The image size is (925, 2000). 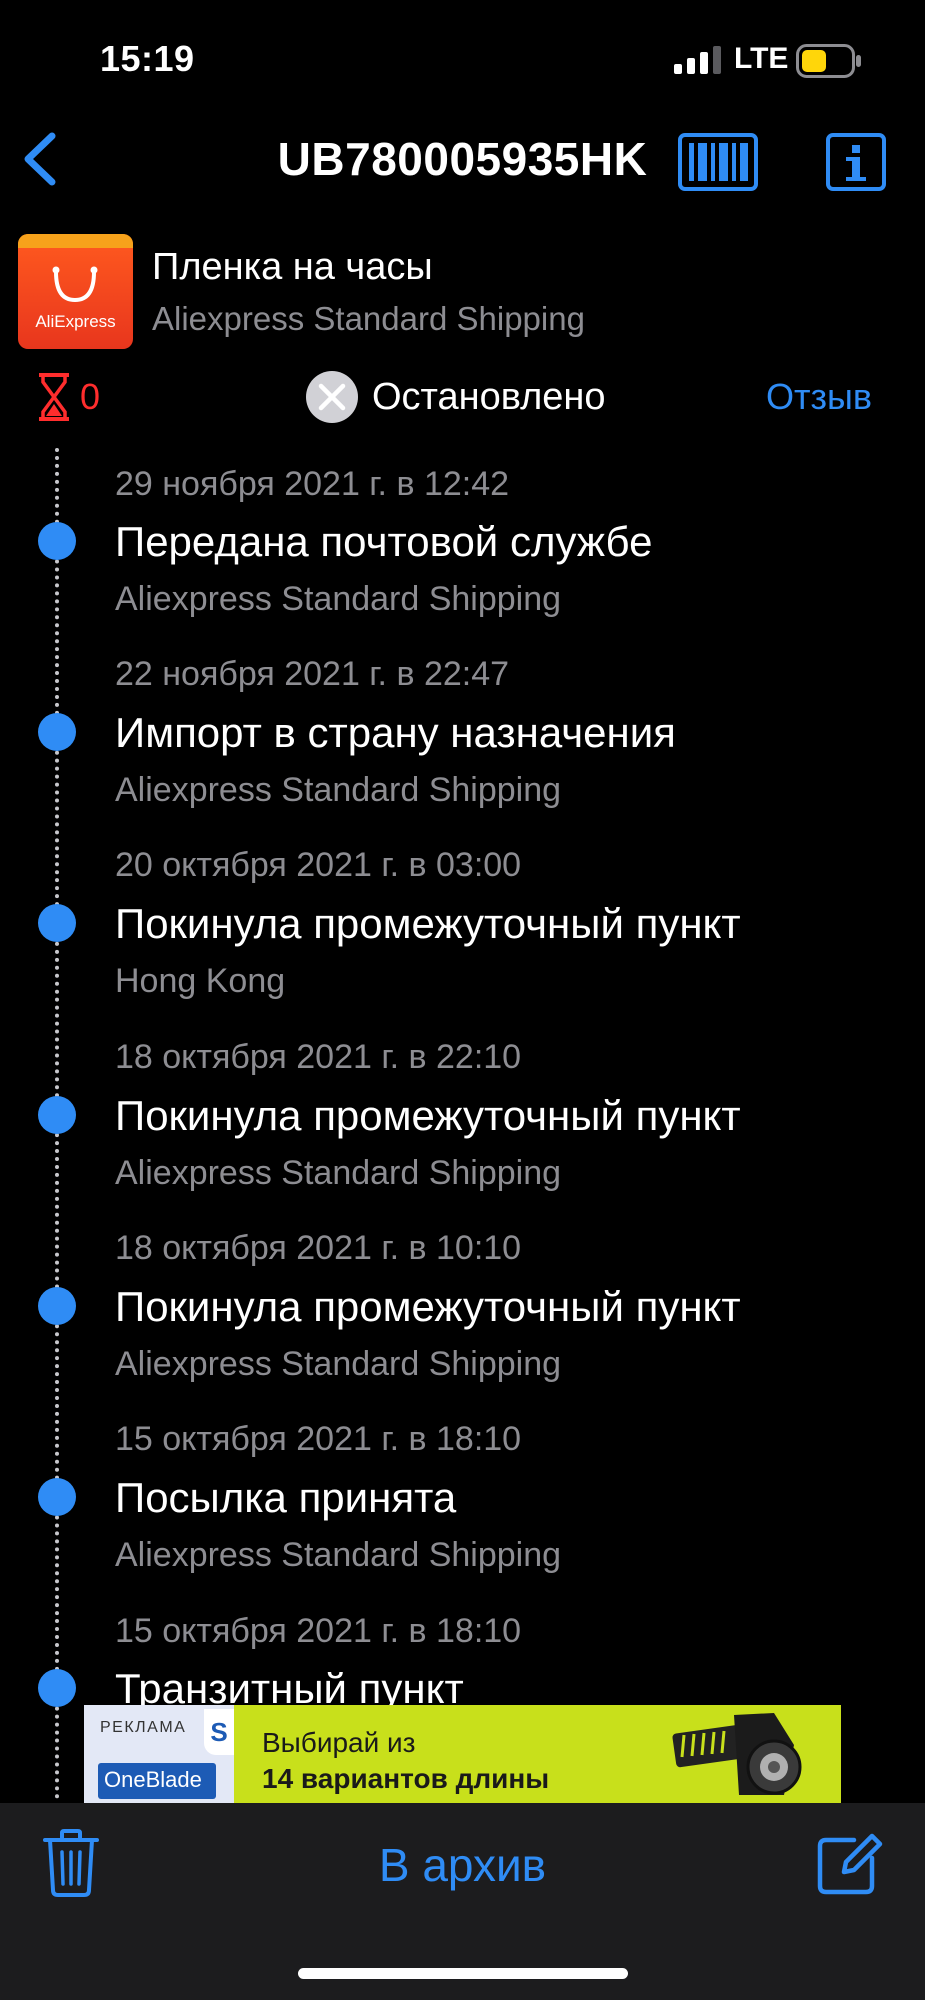 I want to click on shopping-bag-smile-icon, so click(x=75, y=284).